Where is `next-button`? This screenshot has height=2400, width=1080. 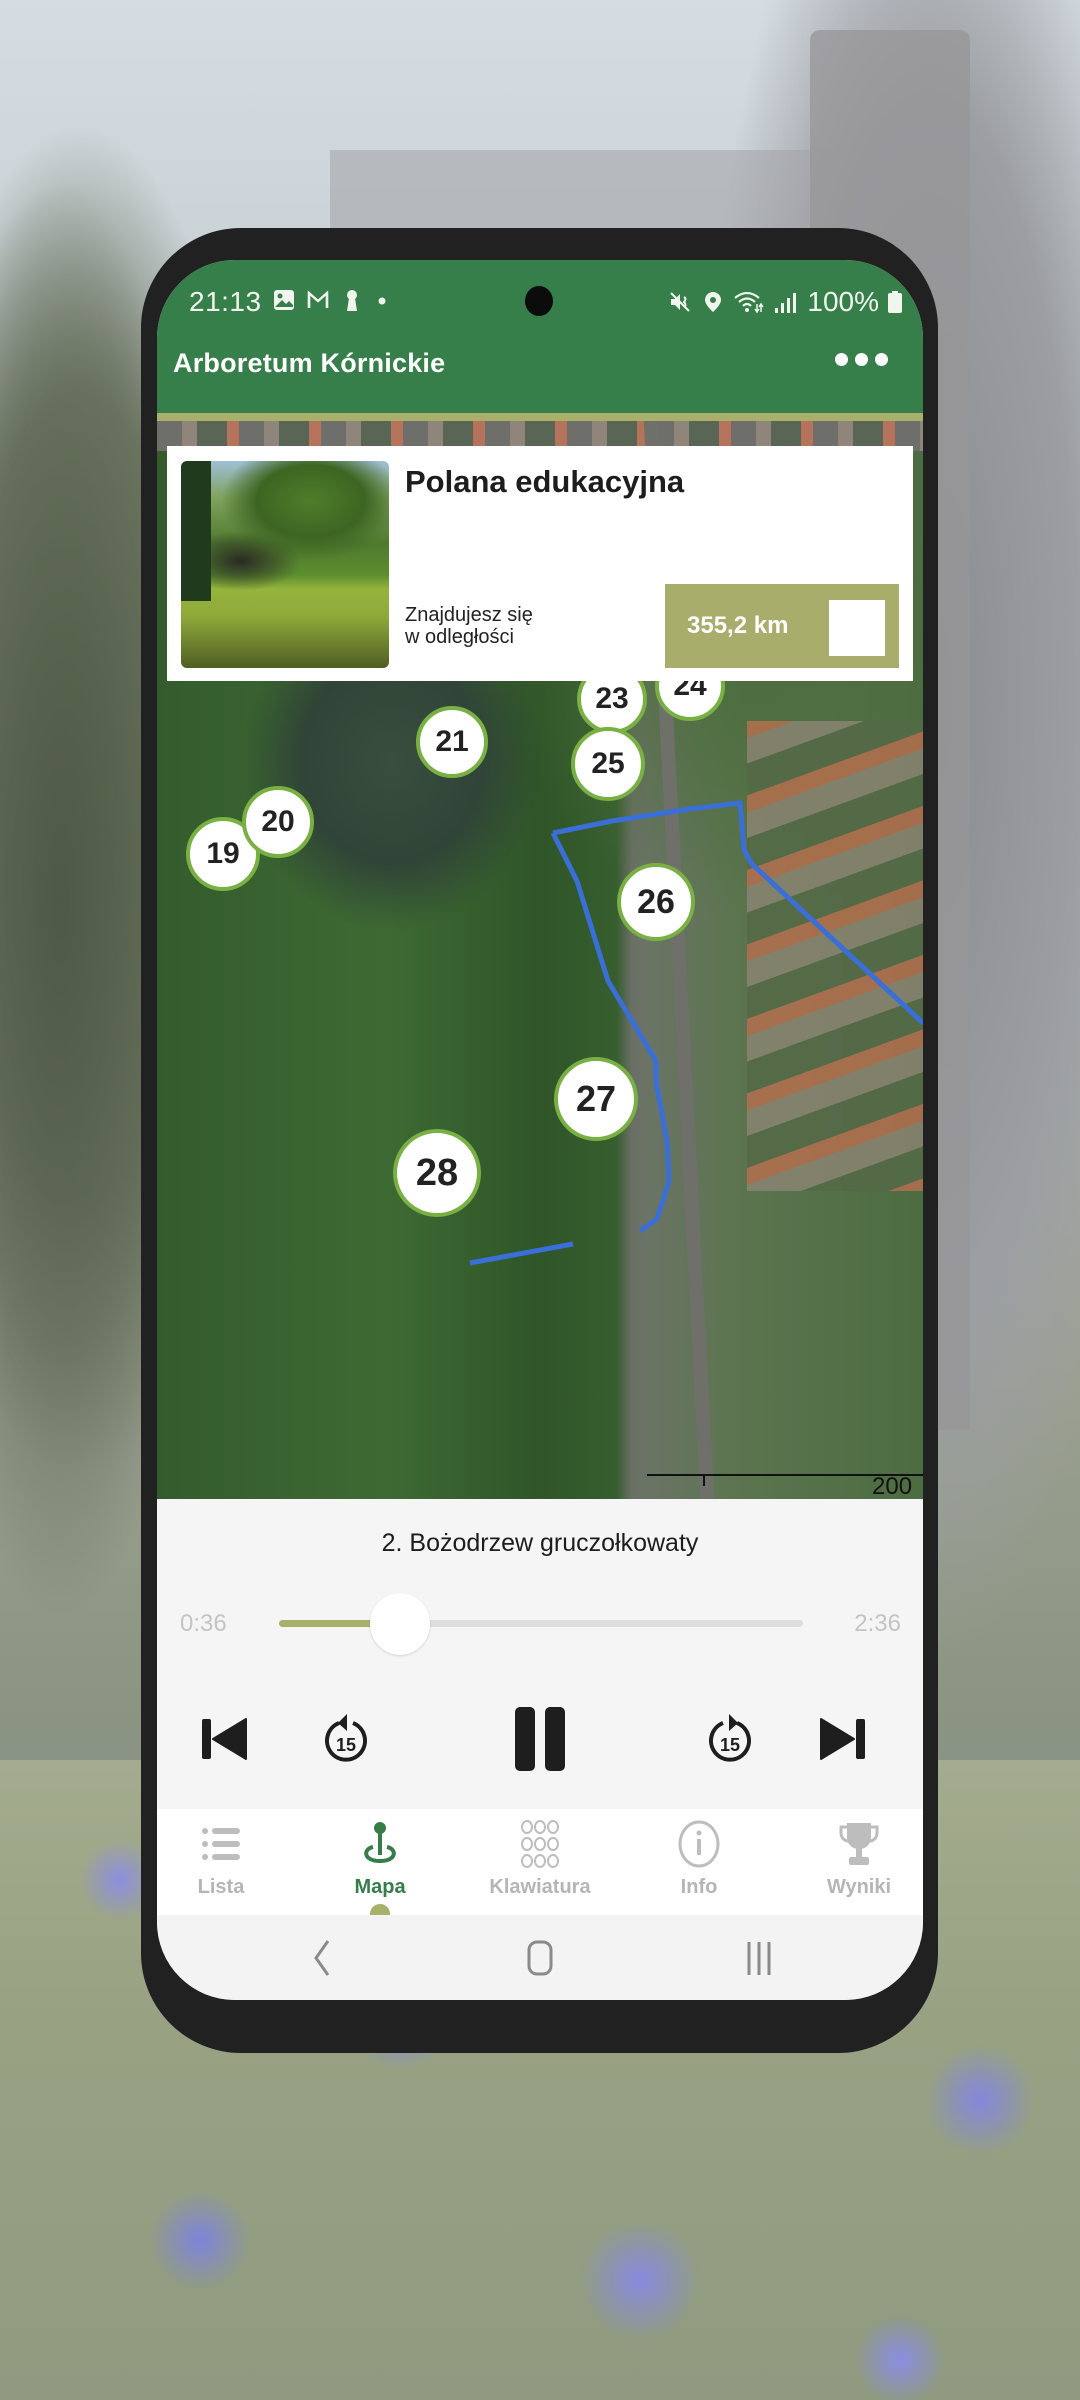
next-button is located at coordinates (842, 1739).